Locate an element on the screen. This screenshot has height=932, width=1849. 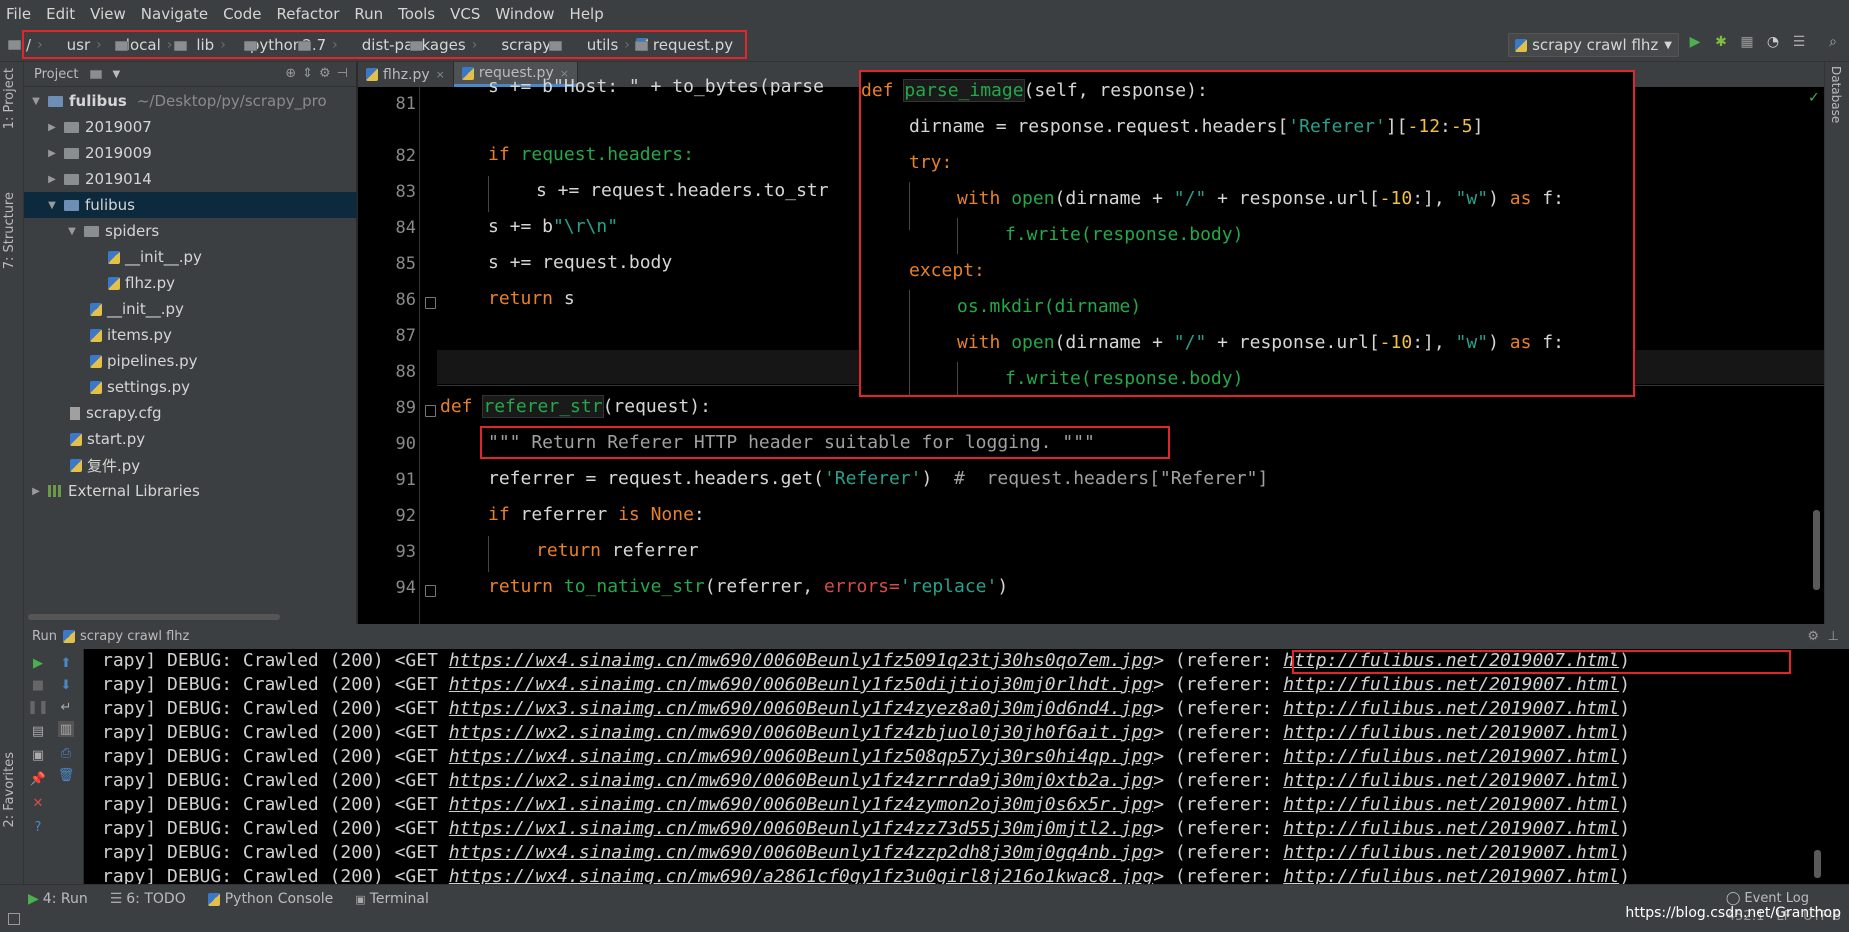
breadcrumb-dist-packages: dist-packages› is located at coordinates (411, 45).